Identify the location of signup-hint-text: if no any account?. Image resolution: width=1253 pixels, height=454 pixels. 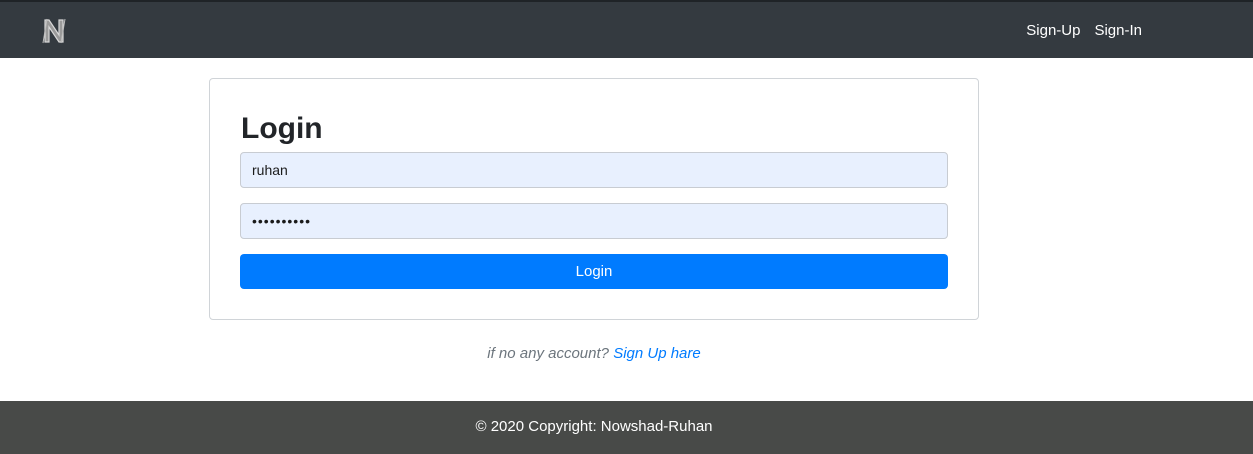
(548, 353).